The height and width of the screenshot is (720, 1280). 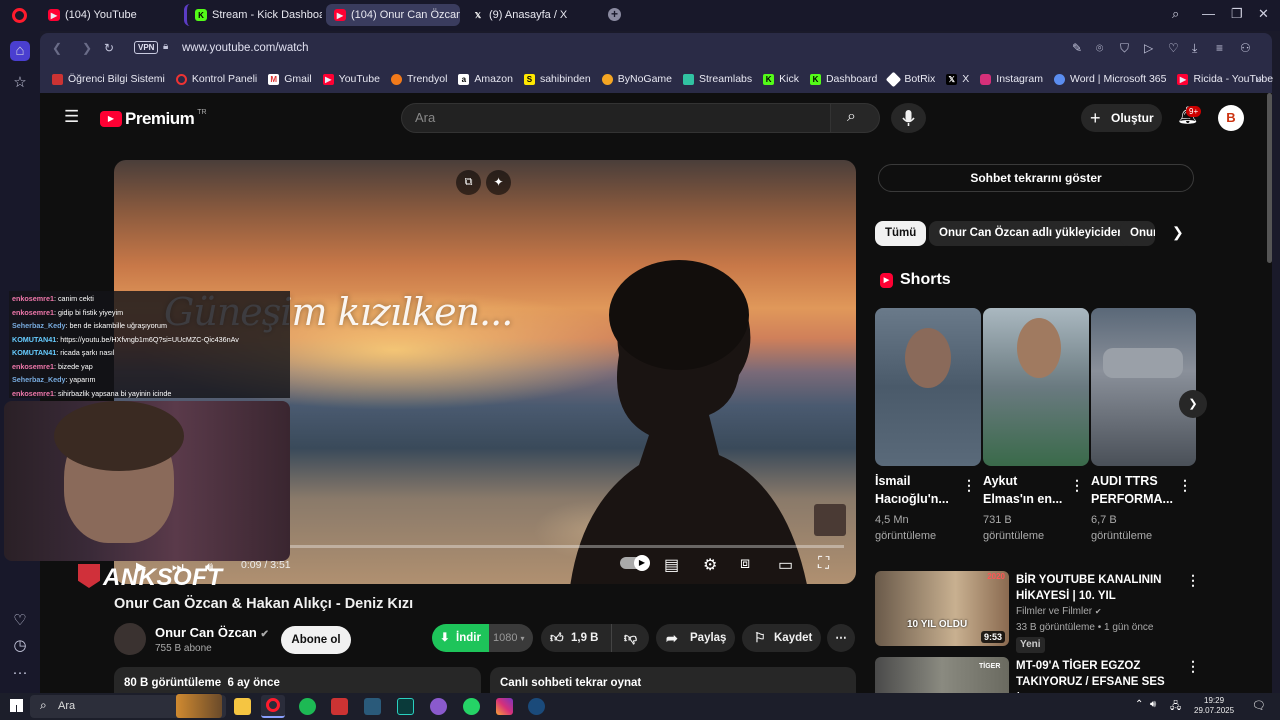 I want to click on search-button: ⌕, so click(x=855, y=118).